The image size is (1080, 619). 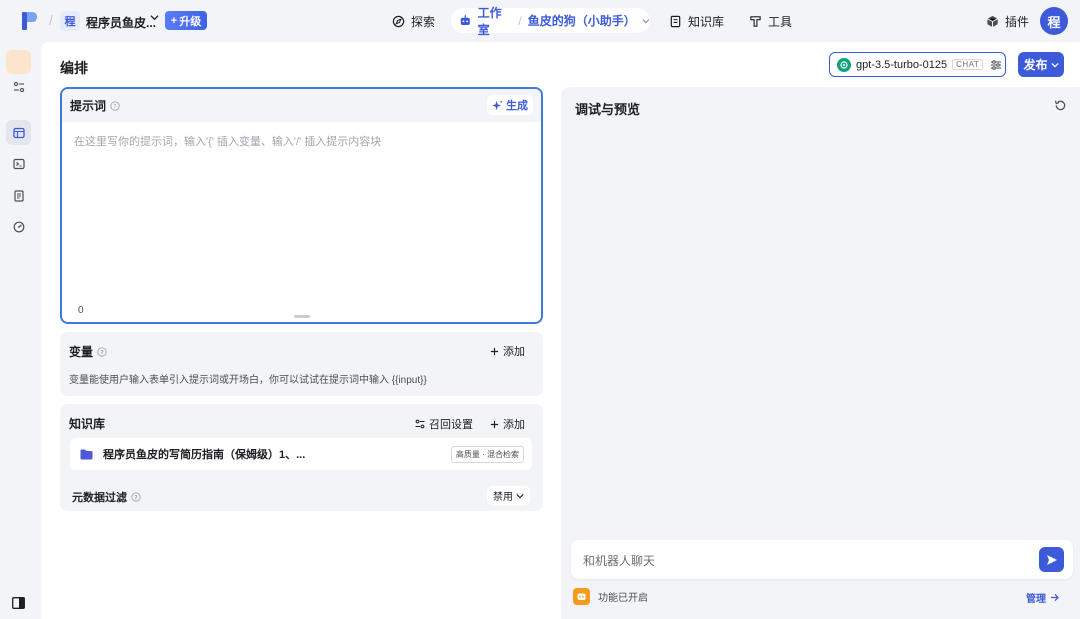 What do you see at coordinates (582, 20) in the screenshot?
I see `bot-name: 鱼皮的狗（小助手）` at bounding box center [582, 20].